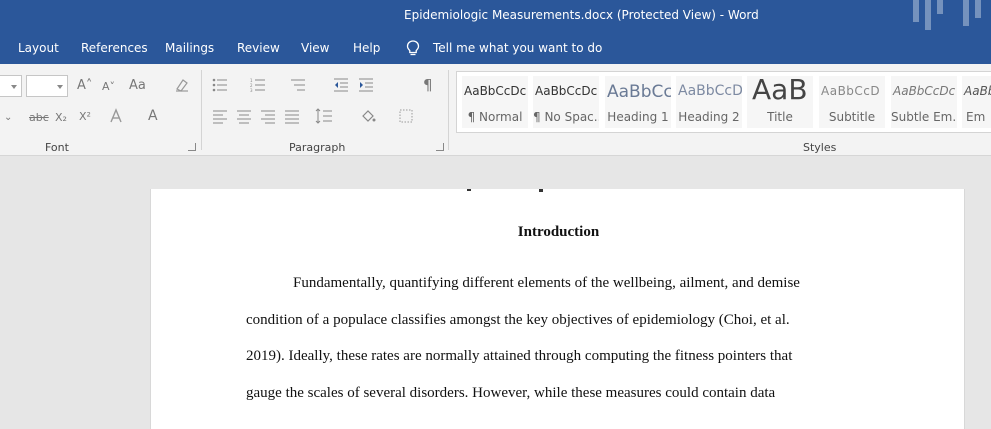 The height and width of the screenshot is (429, 991). I want to click on style-emphasis: AaBb Em, so click(976, 102).